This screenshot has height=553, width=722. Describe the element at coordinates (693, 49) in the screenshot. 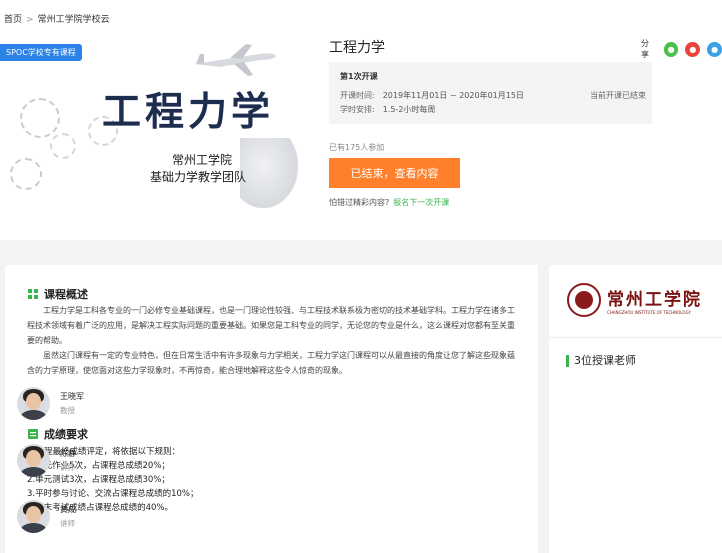

I see `weibo-icon: ●` at that location.